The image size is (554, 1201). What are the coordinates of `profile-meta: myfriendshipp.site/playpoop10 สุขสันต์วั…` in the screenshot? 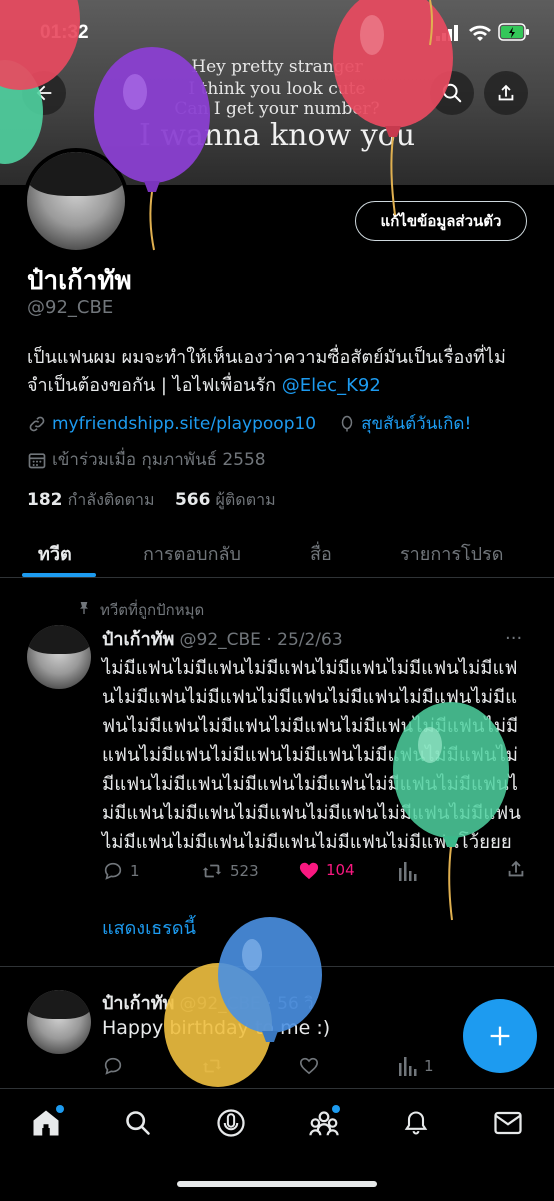 It's located at (249, 423).